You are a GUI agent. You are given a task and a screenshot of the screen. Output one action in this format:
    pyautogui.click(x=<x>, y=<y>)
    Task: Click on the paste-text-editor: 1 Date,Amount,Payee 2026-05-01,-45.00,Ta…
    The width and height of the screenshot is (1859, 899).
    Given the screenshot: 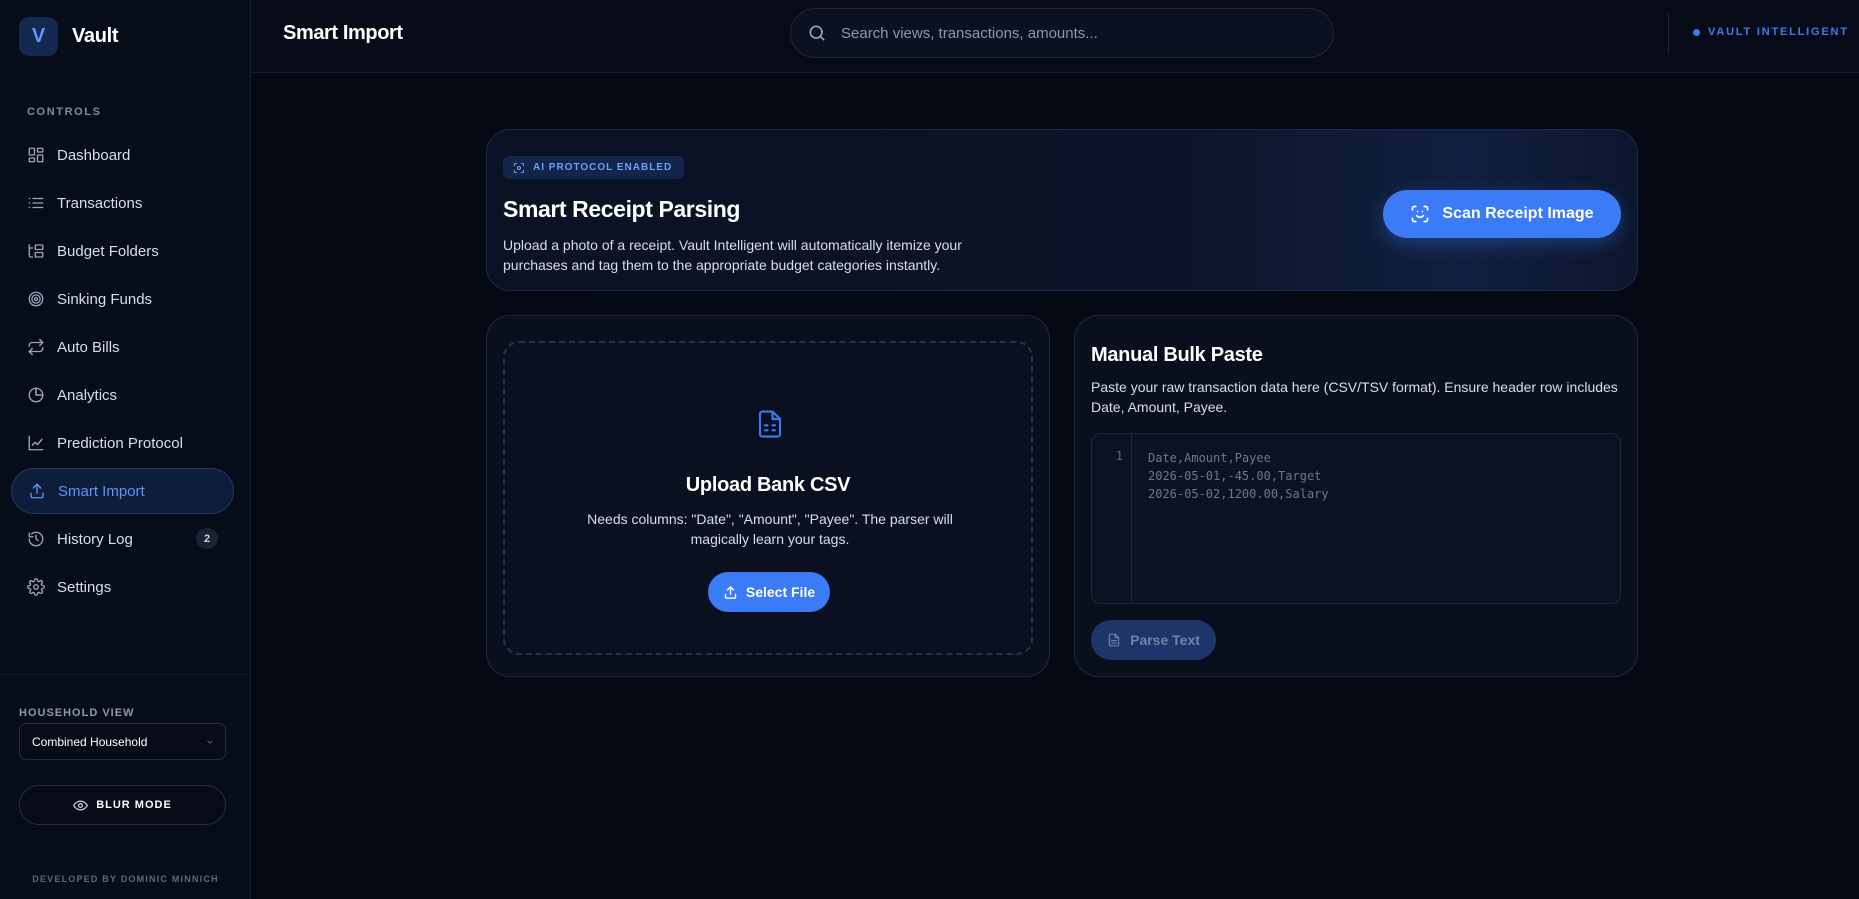 What is the action you would take?
    pyautogui.click(x=1356, y=518)
    